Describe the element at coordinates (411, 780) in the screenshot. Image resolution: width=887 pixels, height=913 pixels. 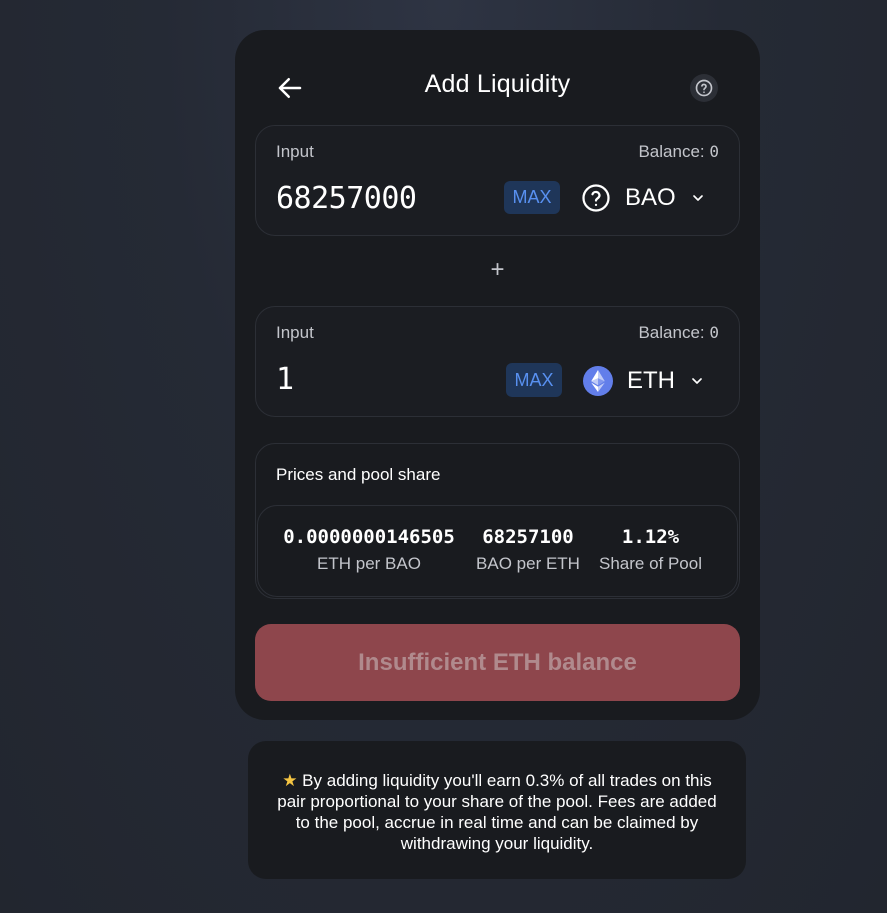
I see `note-text-before: By adding liquidity you'll earn` at that location.